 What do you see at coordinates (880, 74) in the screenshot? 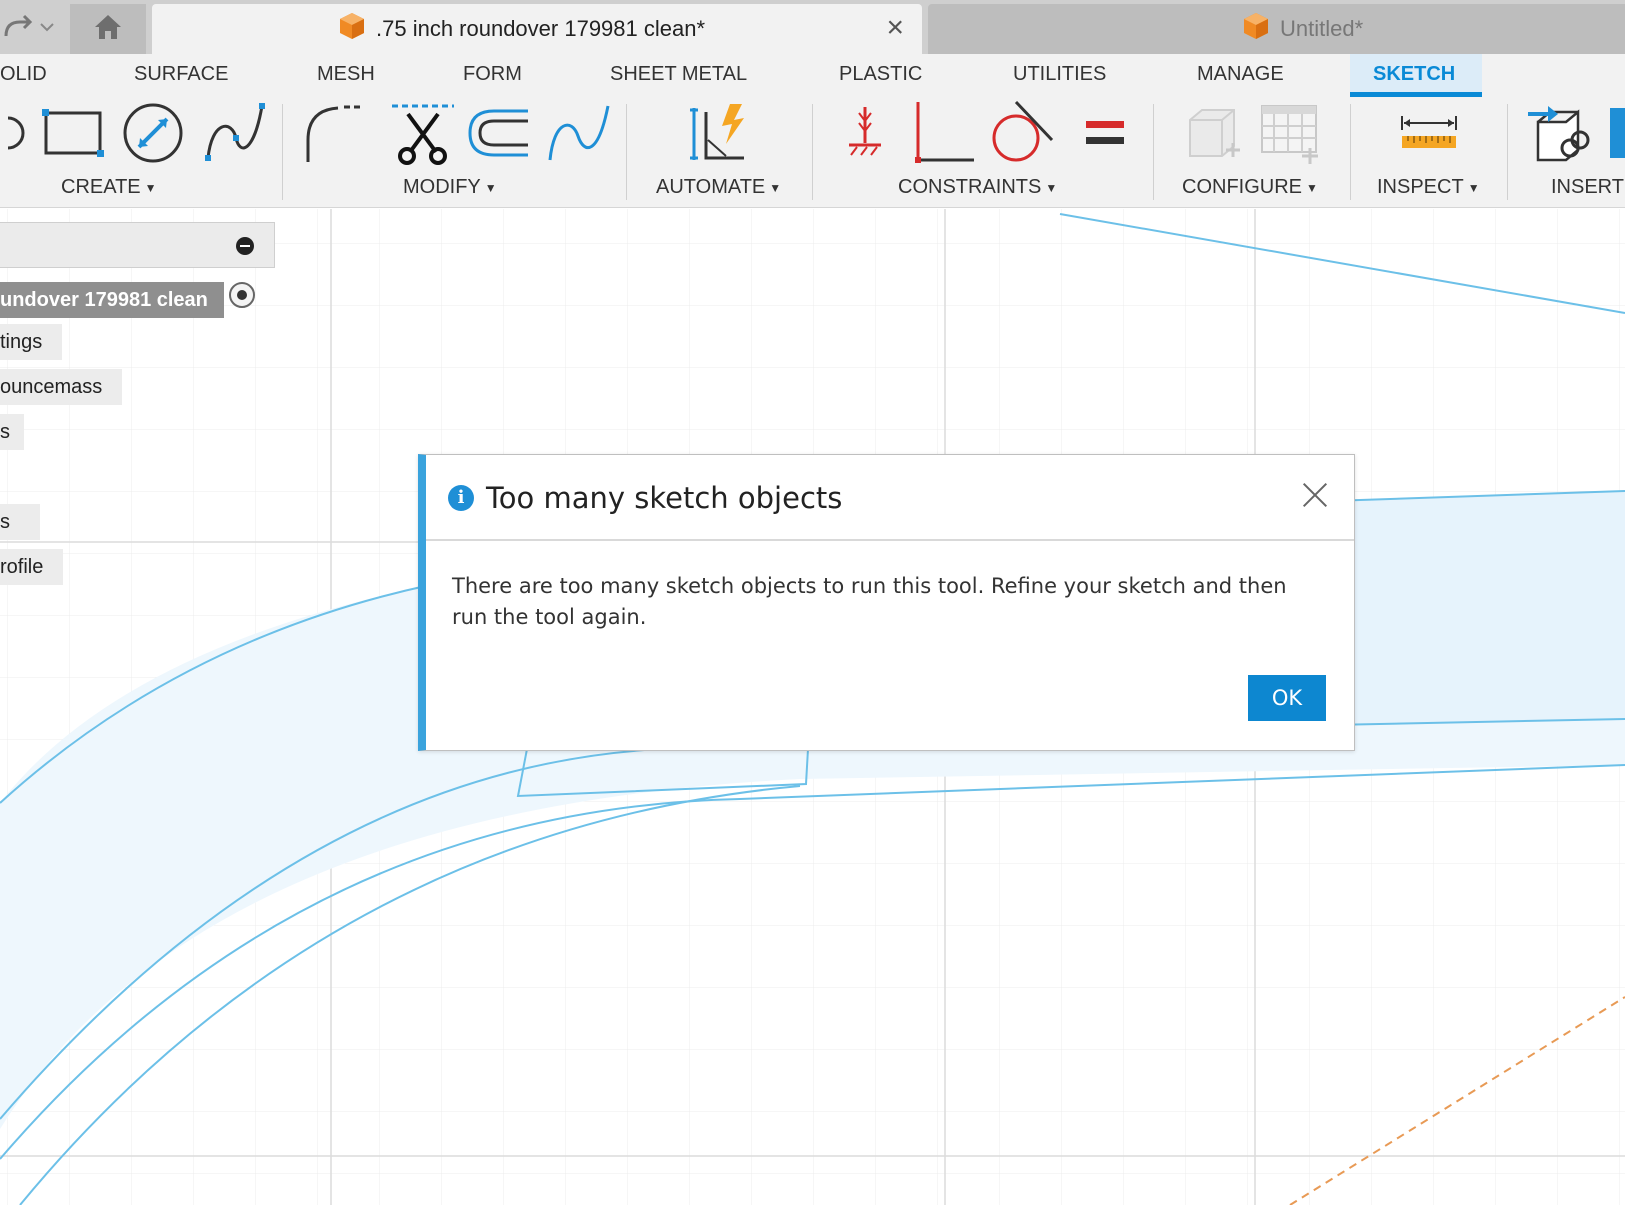
I see `tab-plastic: PLASTIC` at bounding box center [880, 74].